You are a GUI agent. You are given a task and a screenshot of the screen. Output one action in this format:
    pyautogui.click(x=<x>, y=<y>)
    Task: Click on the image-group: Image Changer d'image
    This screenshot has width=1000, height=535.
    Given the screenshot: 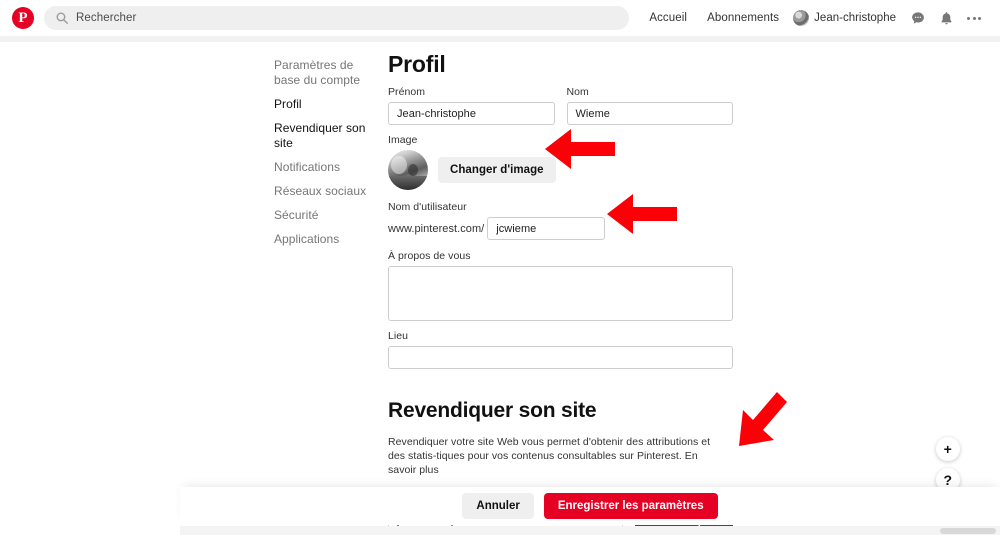 What is the action you would take?
    pyautogui.click(x=560, y=162)
    